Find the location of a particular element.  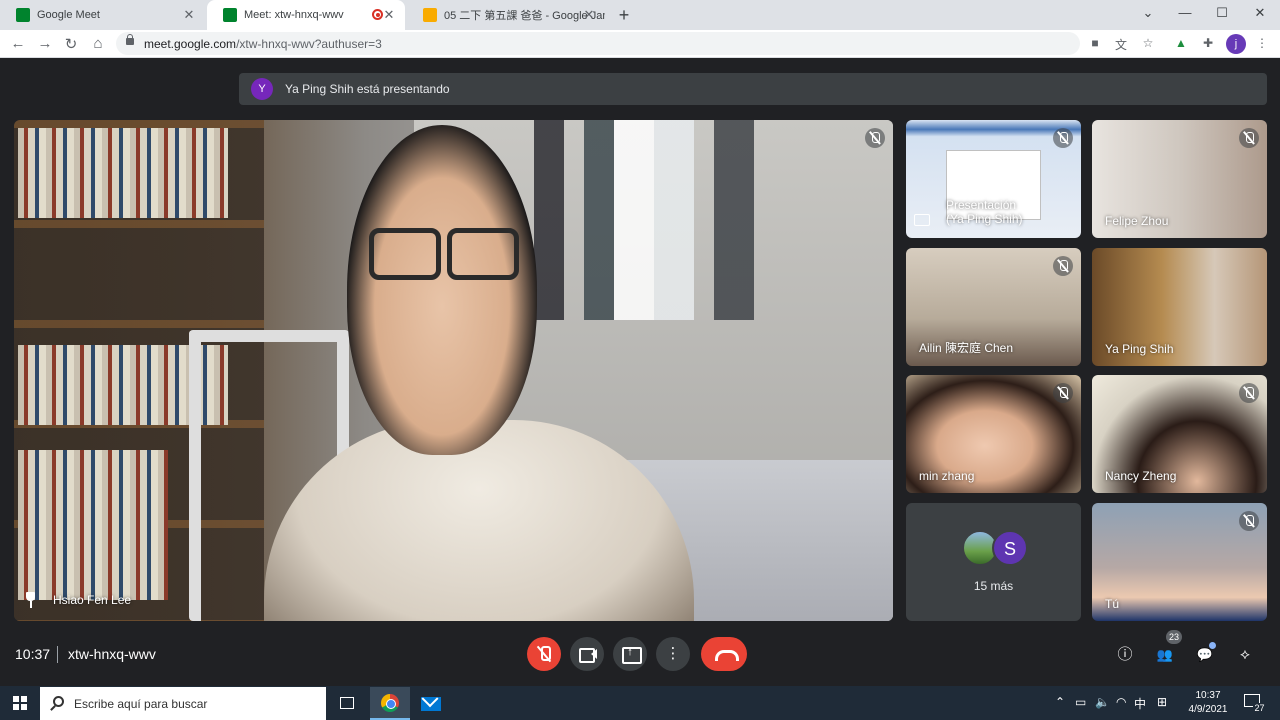

tab-search-icon: ⌄ is located at coordinates (1148, 13).